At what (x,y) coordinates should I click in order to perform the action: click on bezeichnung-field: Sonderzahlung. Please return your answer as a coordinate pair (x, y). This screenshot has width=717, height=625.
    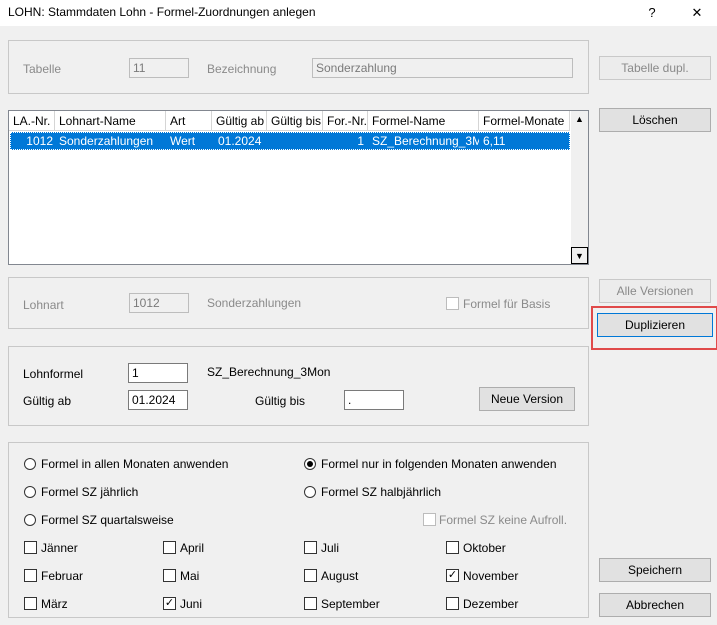
    Looking at the image, I should click on (442, 68).